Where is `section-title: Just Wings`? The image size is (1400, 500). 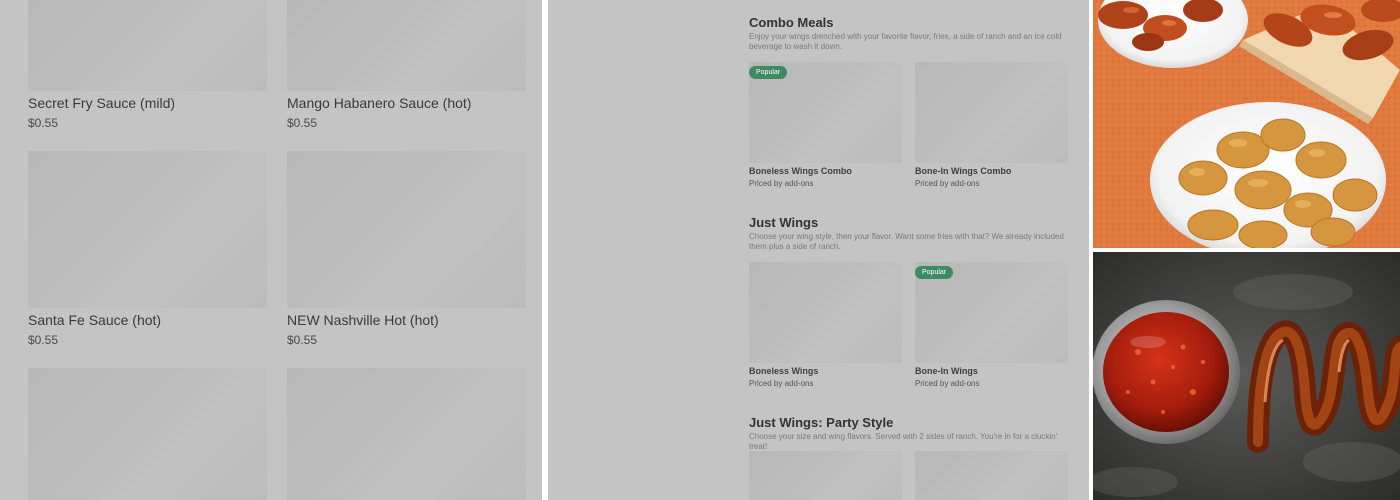
section-title: Just Wings is located at coordinates (784, 222).